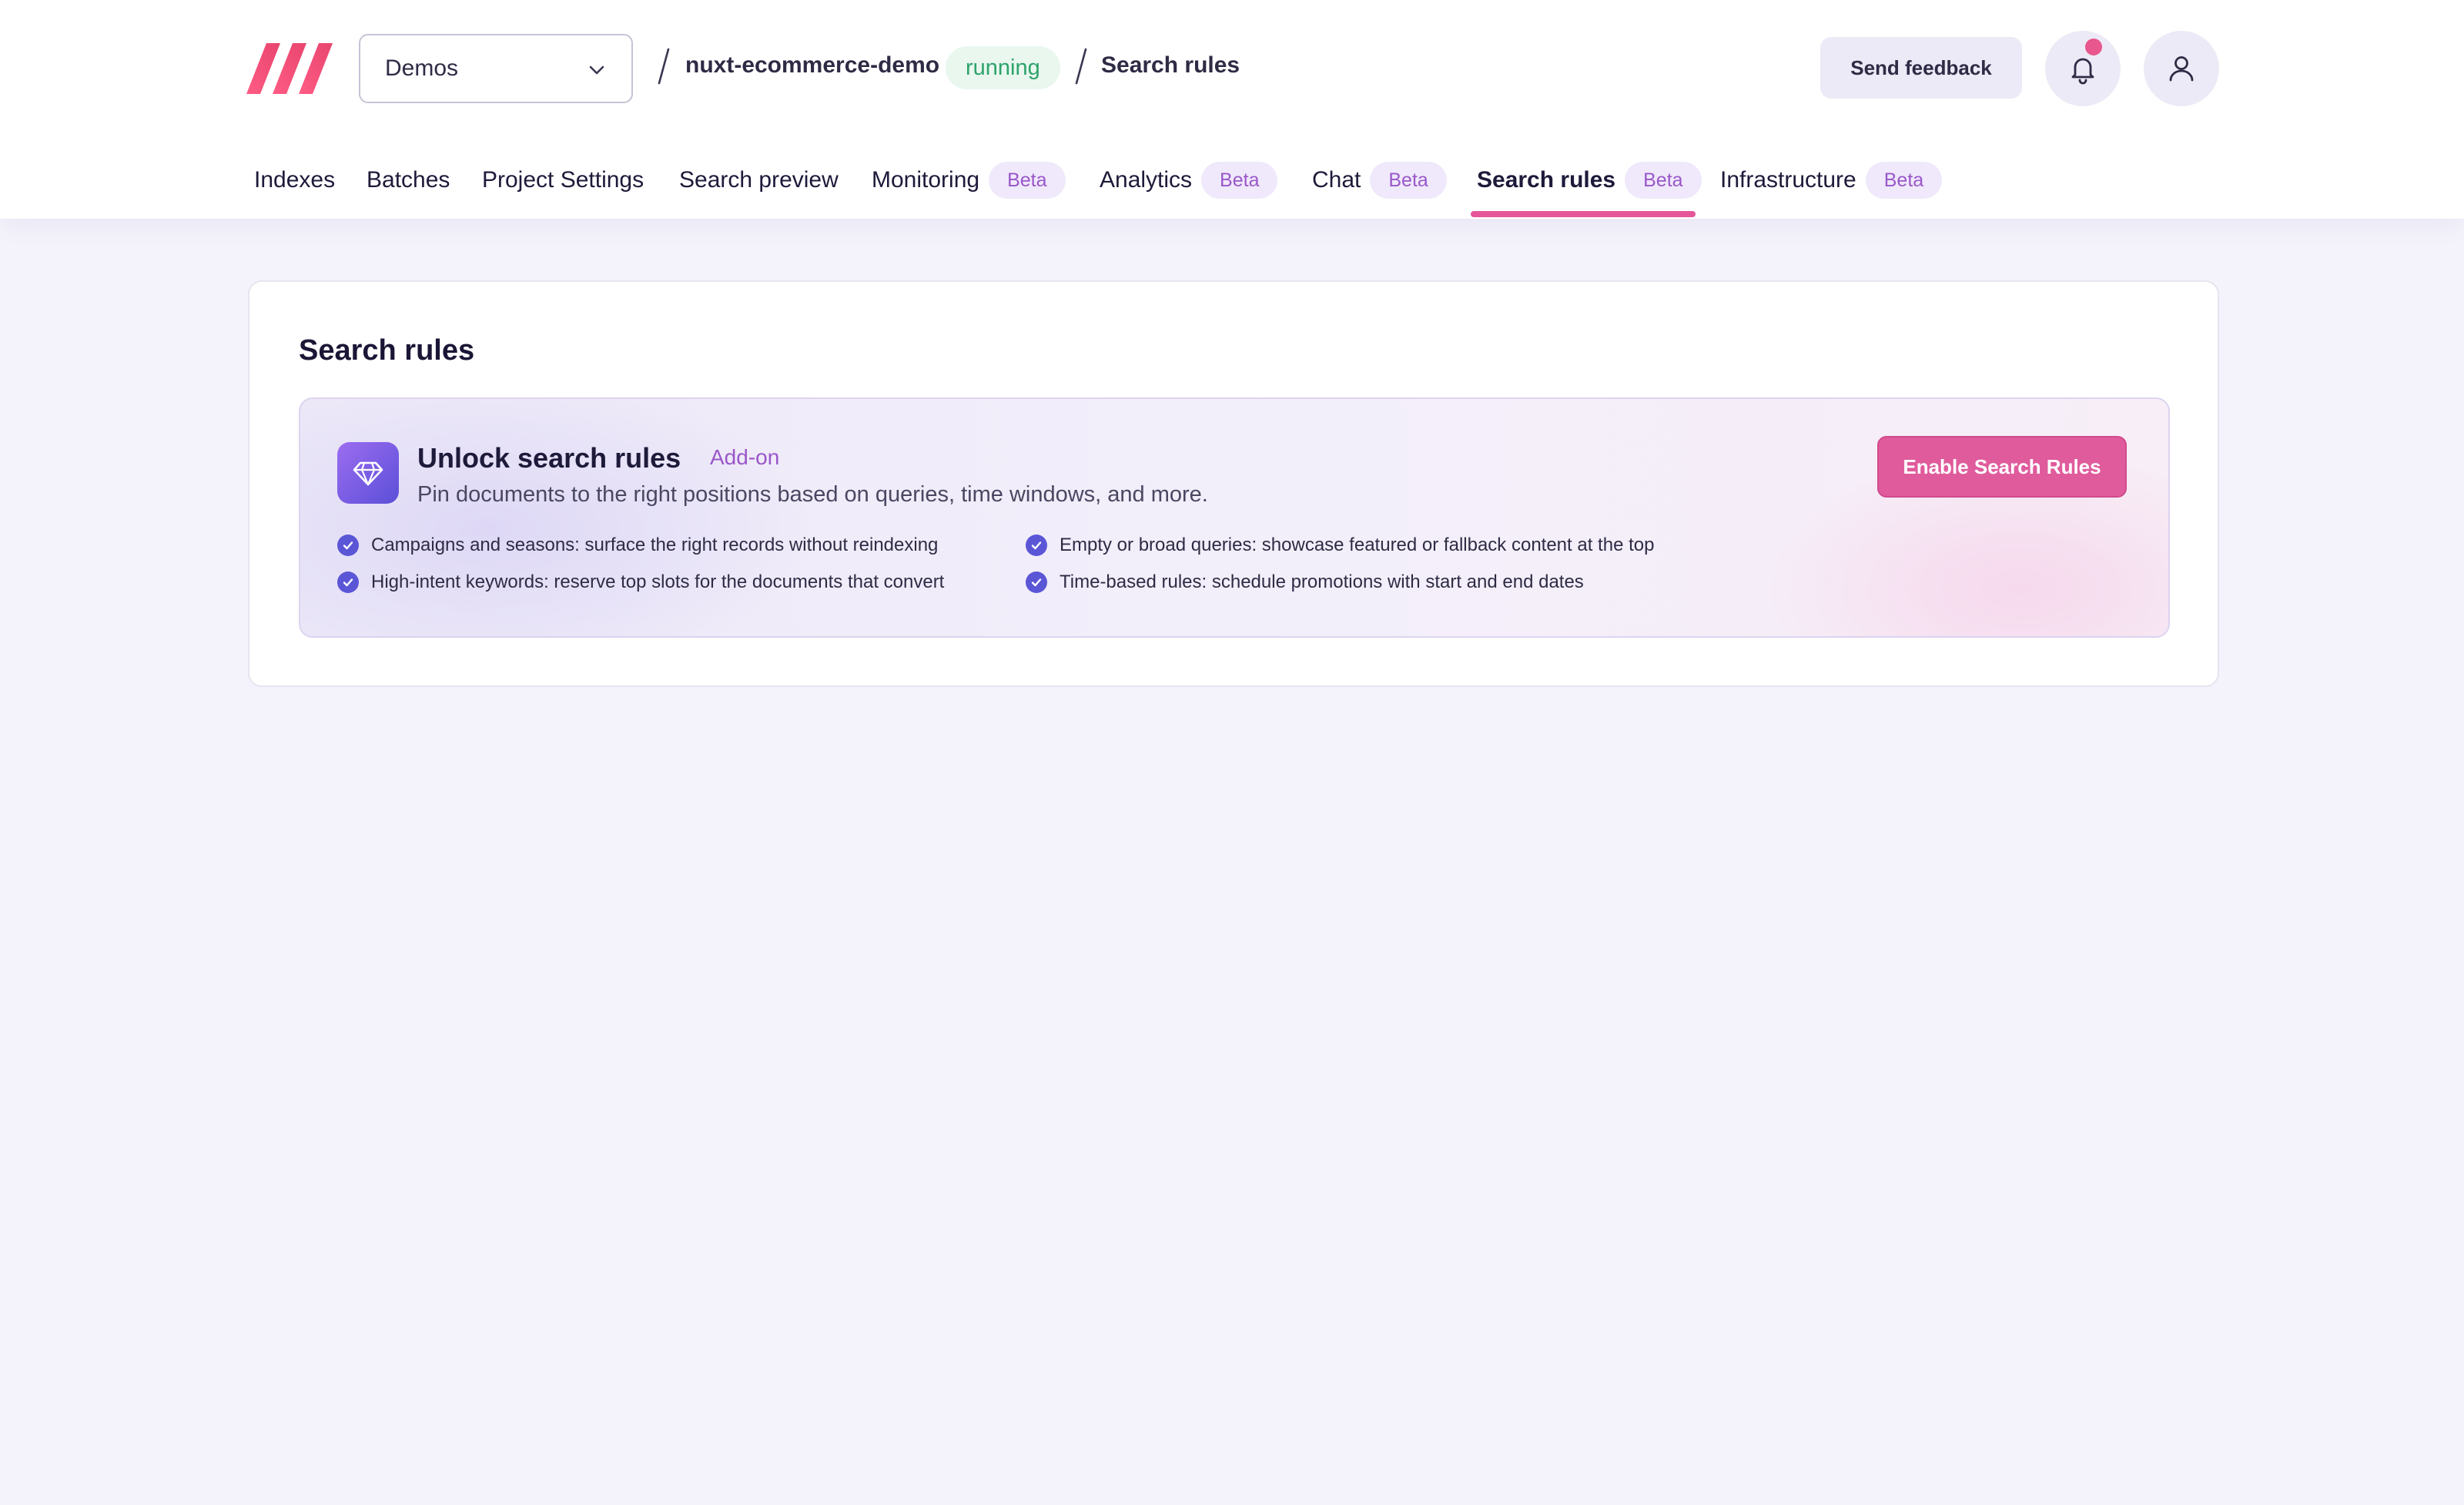 The image size is (2464, 1505). I want to click on notifications-button, so click(2083, 68).